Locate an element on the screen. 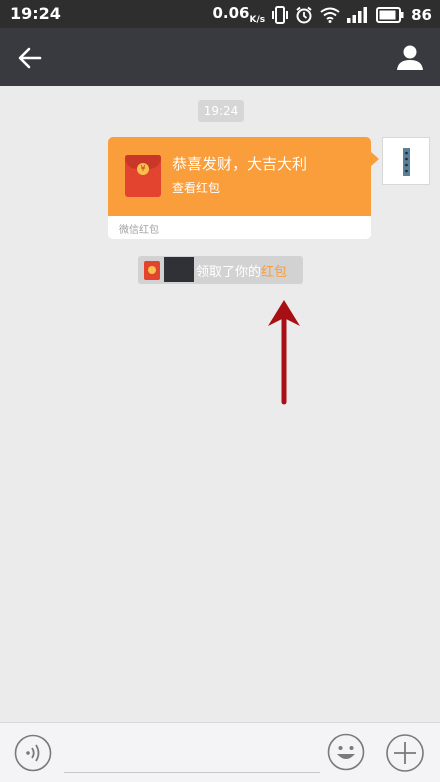  battery-level: 86 is located at coordinates (421, 14).